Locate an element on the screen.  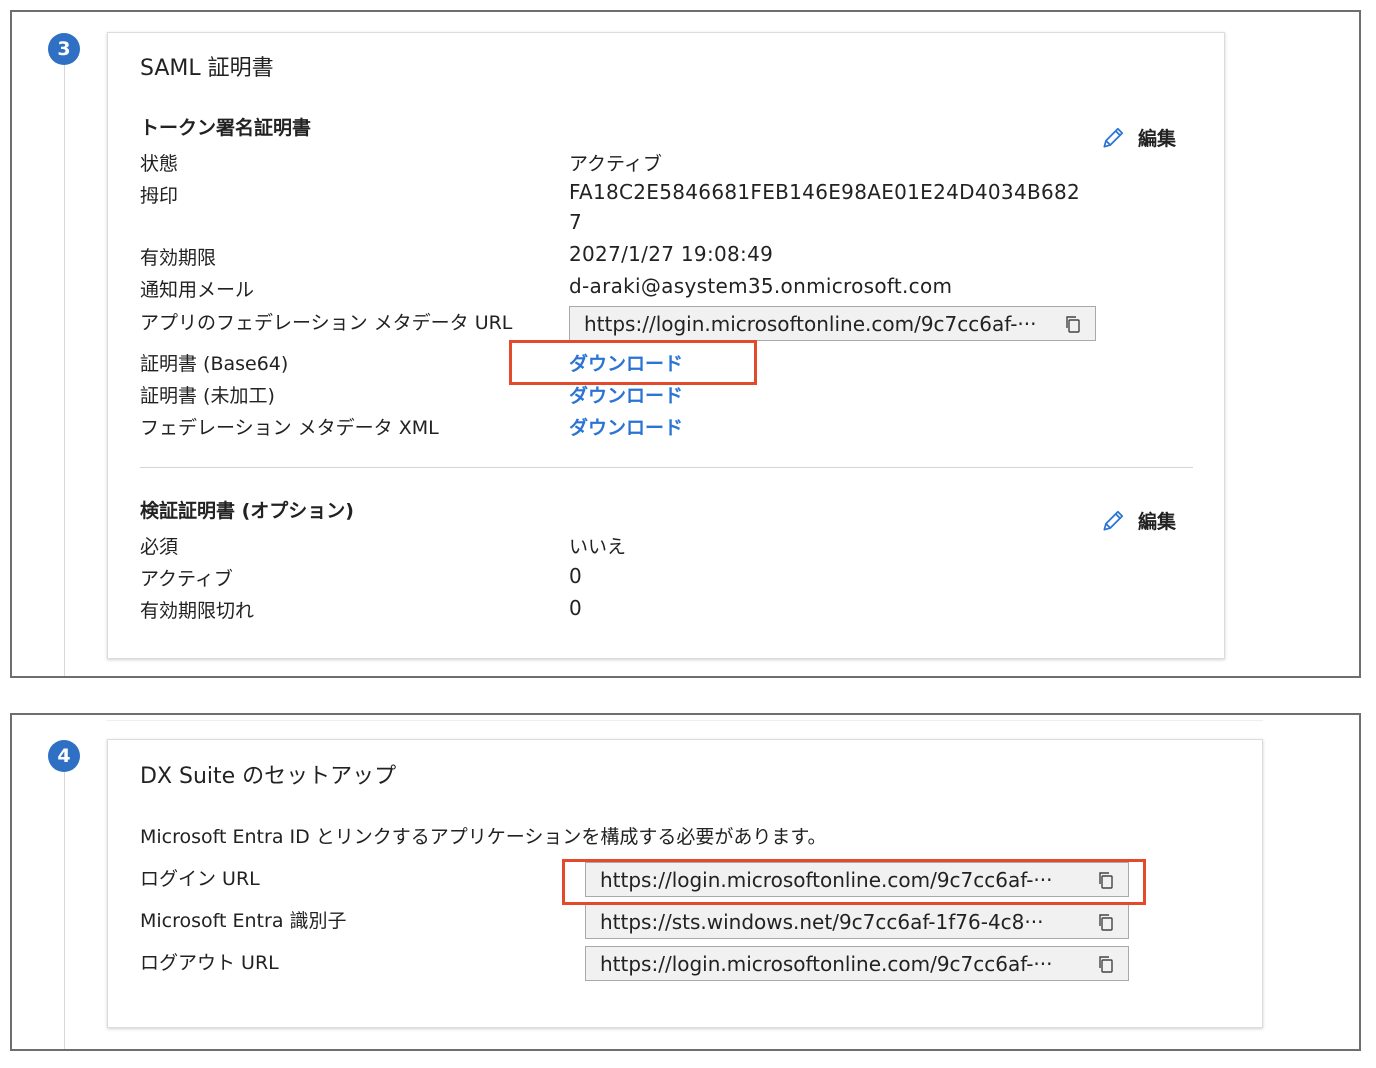
card-title: DX Suite のセットアップ is located at coordinates (268, 776).